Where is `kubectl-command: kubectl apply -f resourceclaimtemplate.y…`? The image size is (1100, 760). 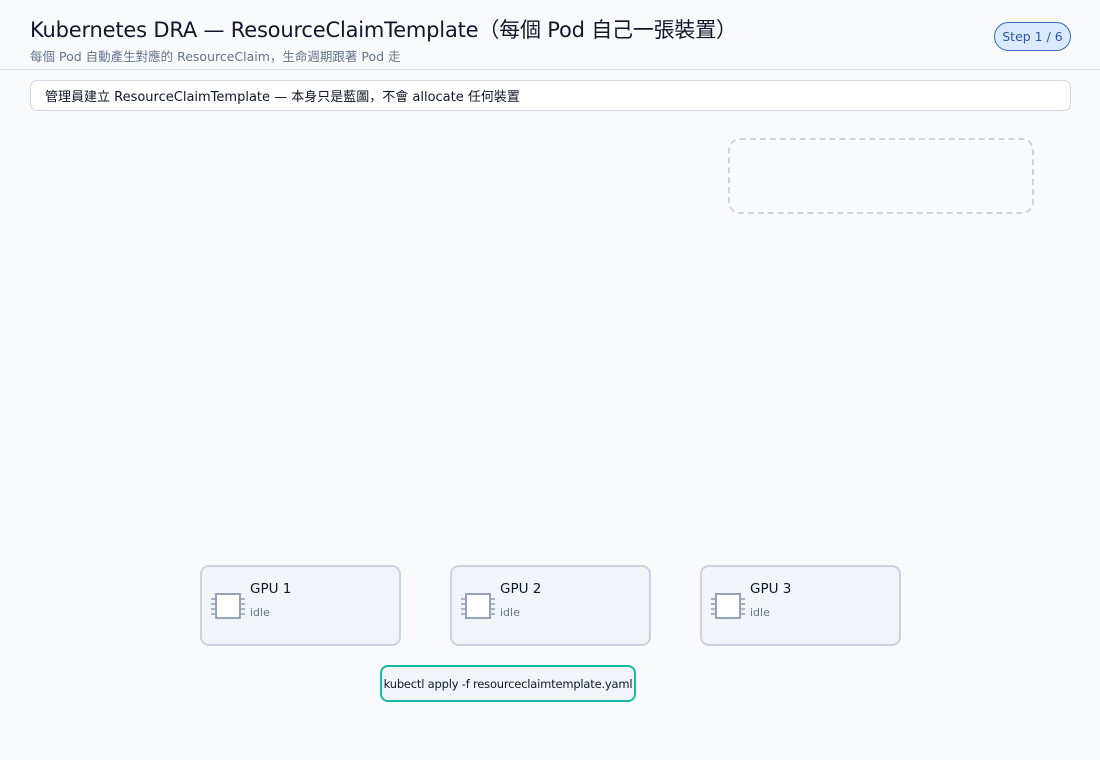 kubectl-command: kubectl apply -f resourceclaimtemplate.y… is located at coordinates (508, 683).